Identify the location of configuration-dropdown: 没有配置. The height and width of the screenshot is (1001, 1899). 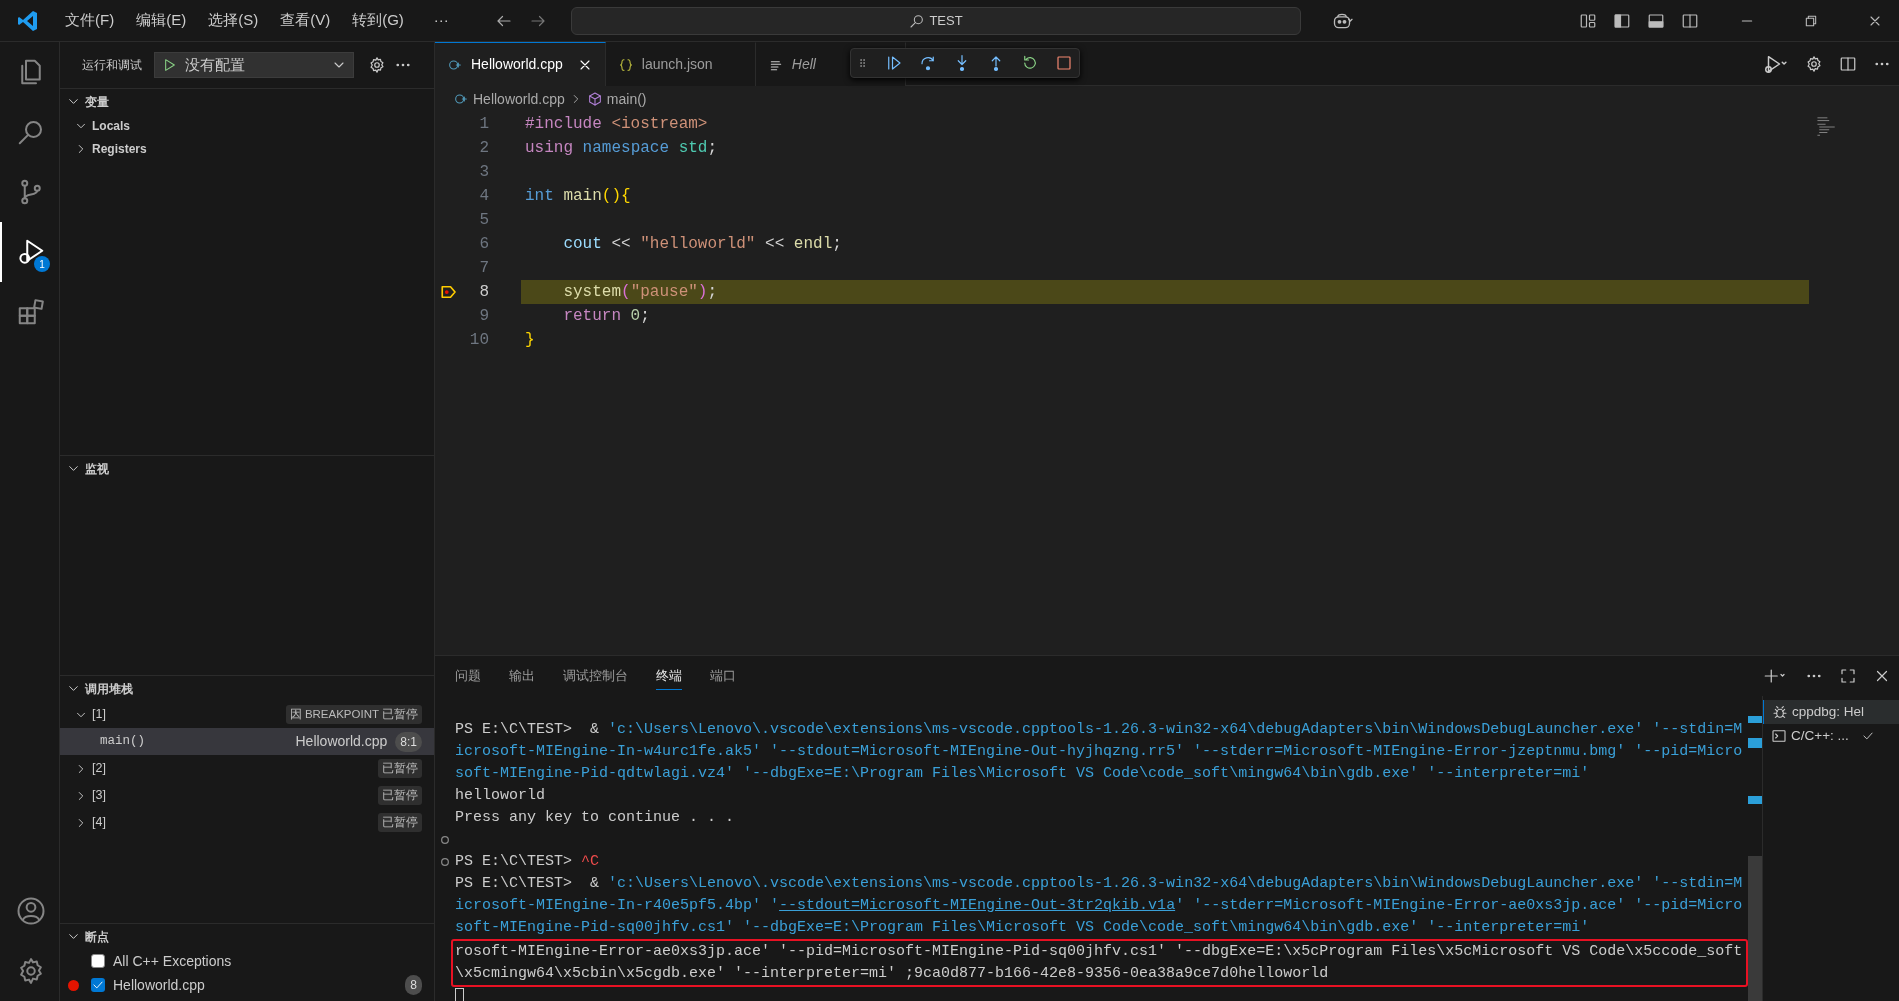
(254, 65).